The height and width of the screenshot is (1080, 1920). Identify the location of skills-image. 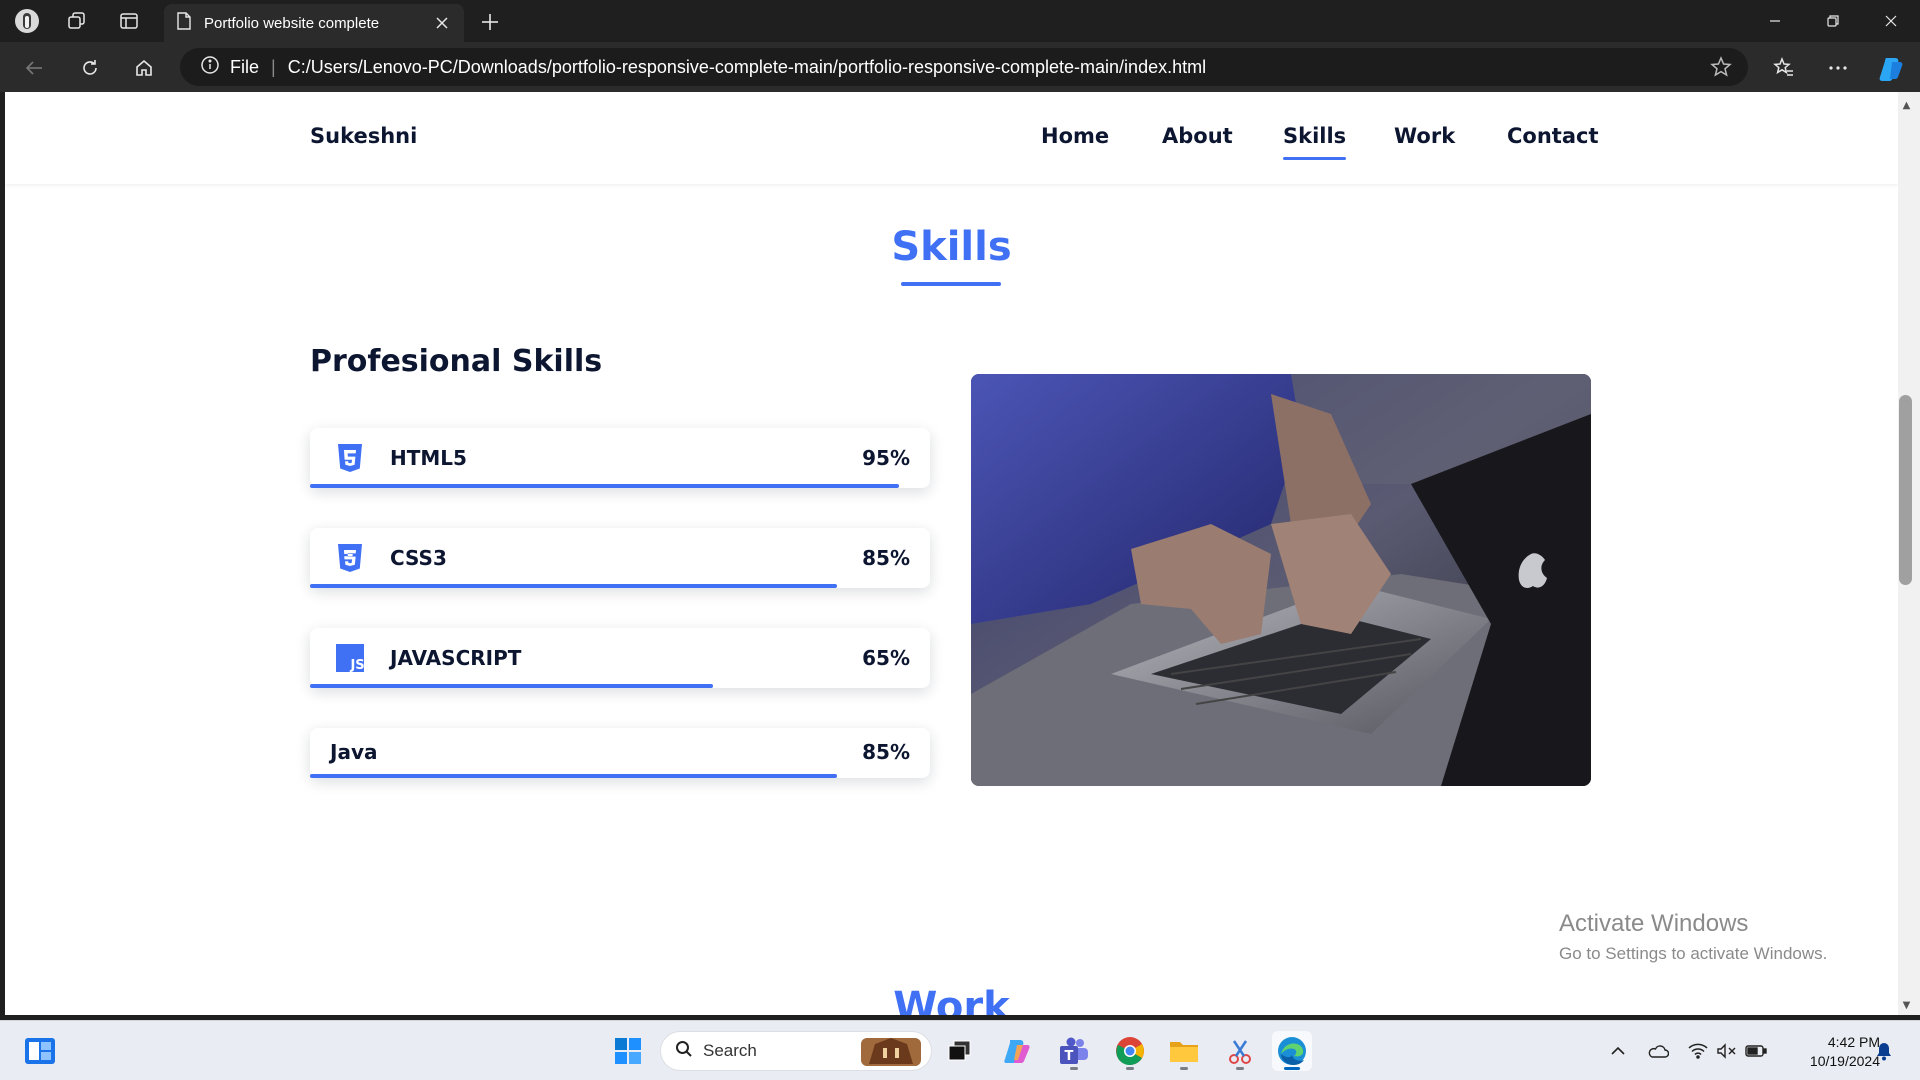
(1281, 580).